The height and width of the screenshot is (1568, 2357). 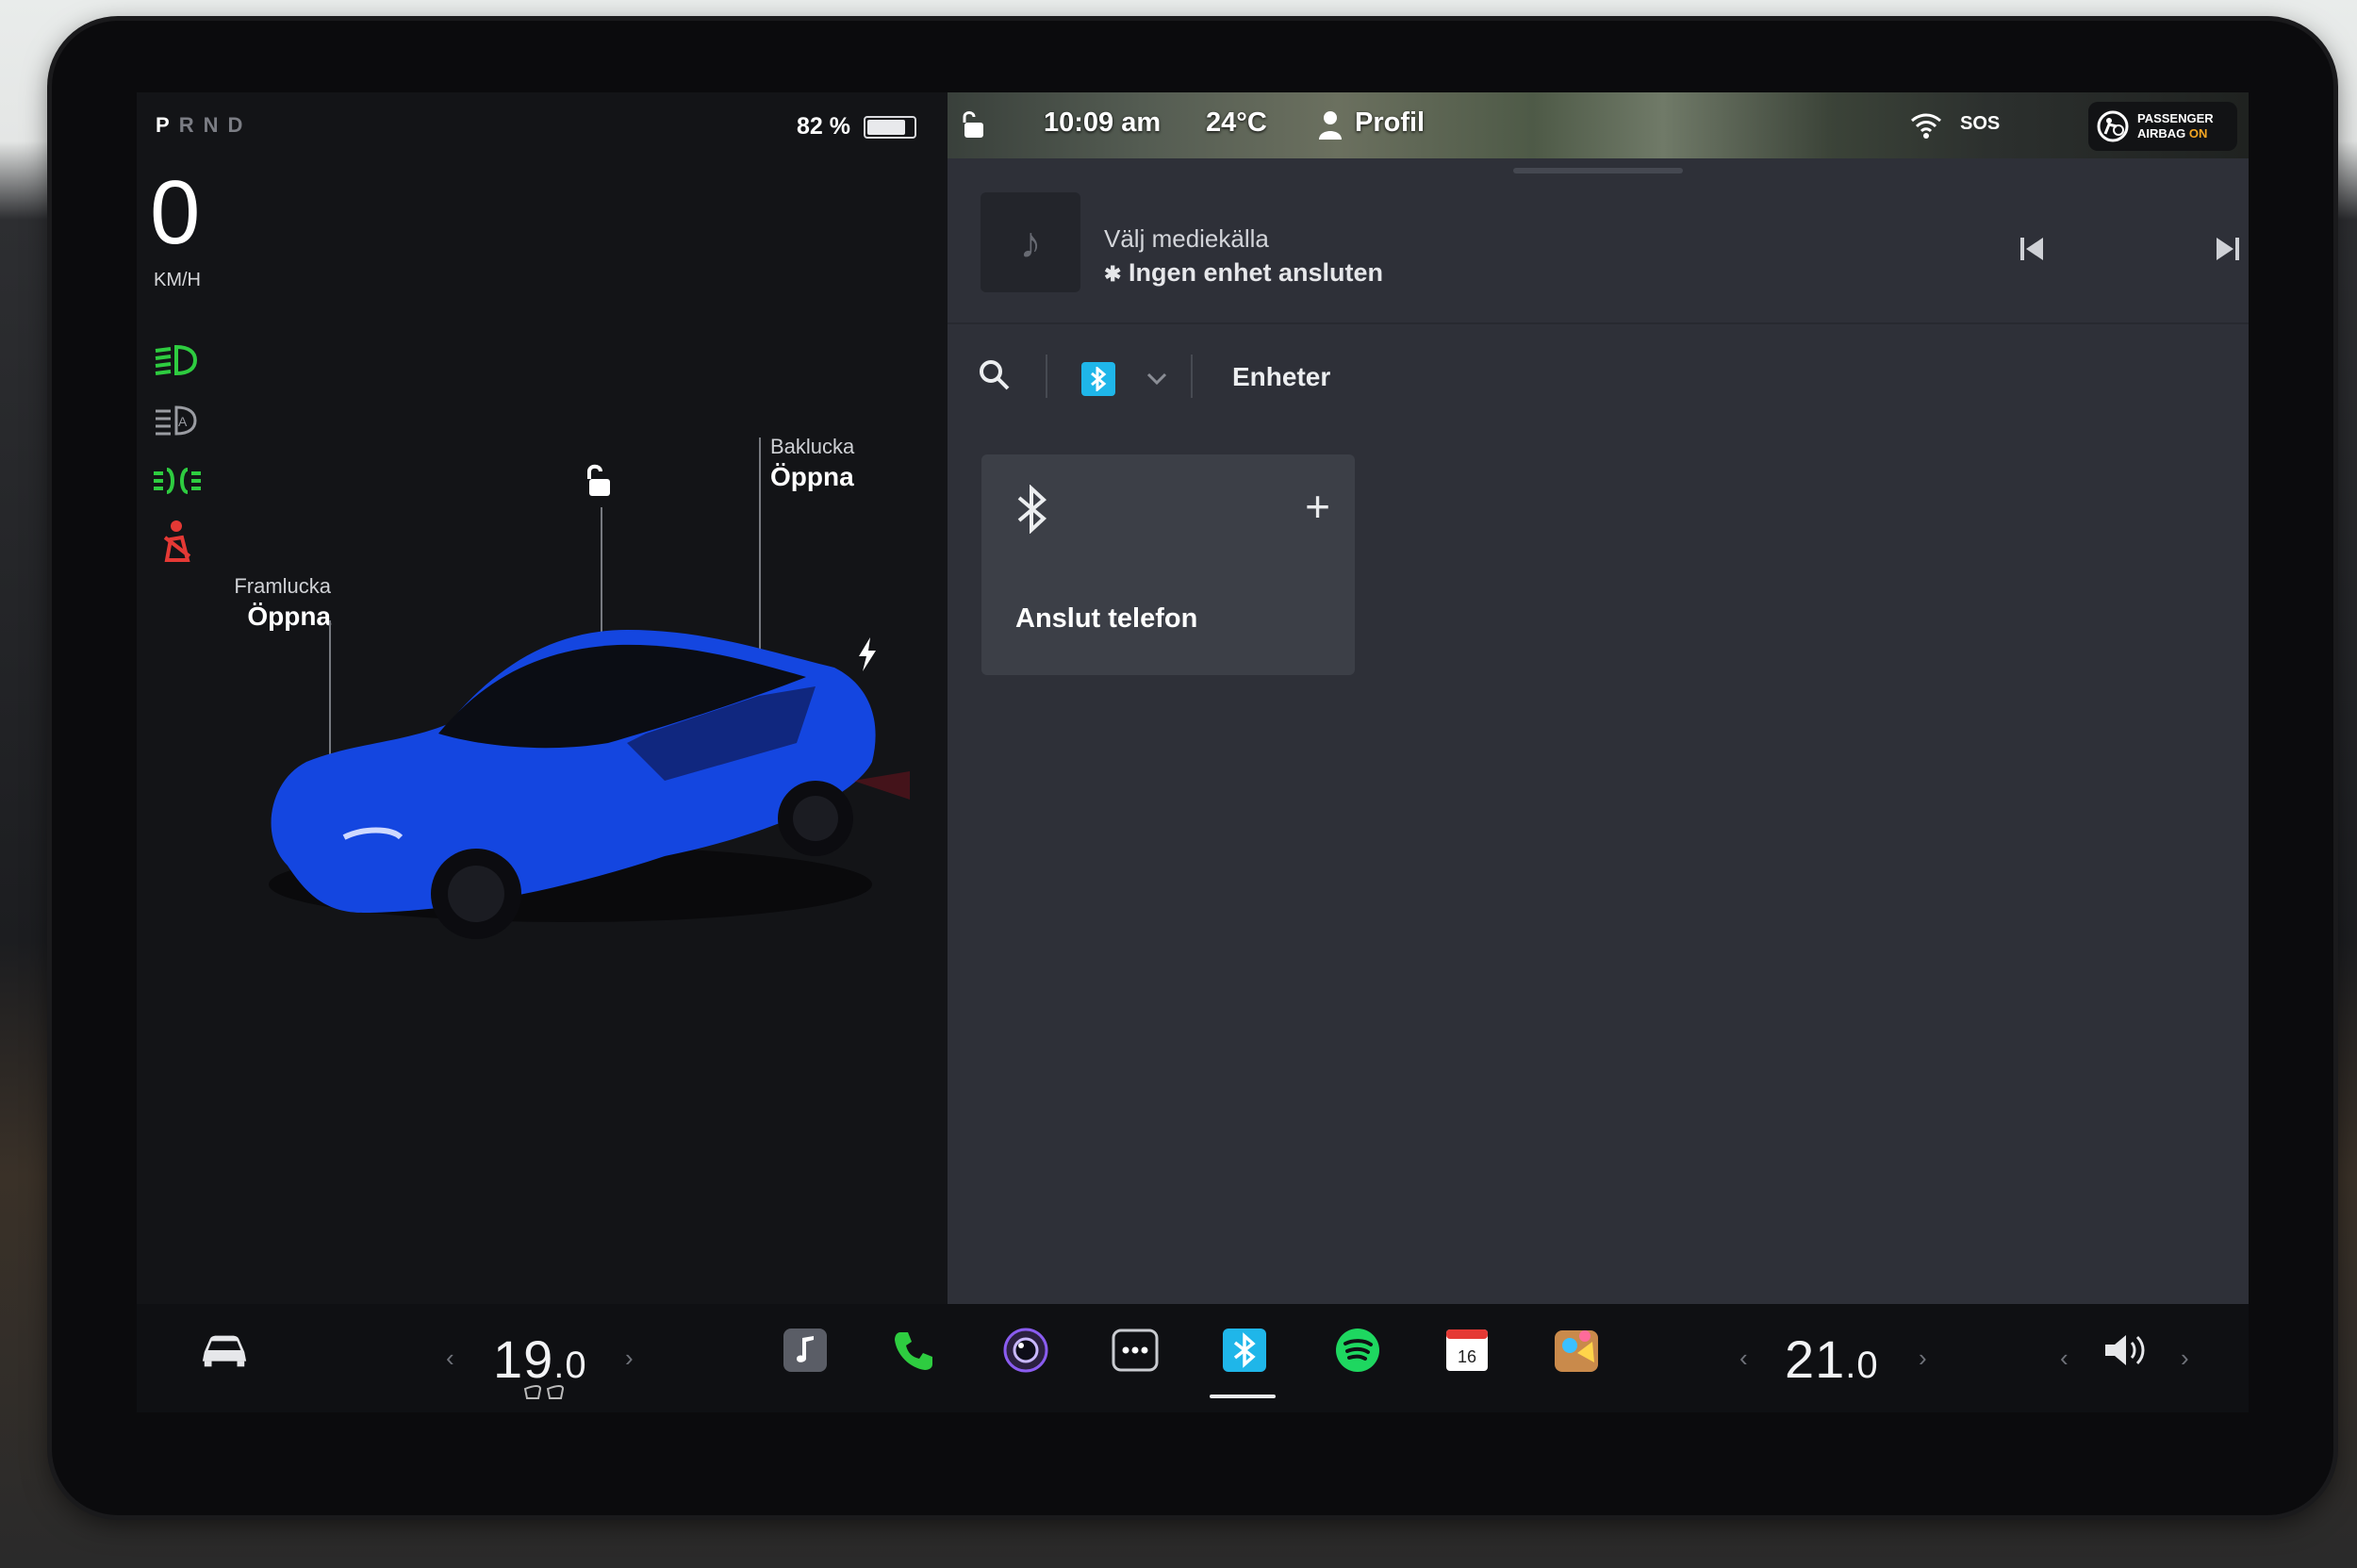 I want to click on gear-p: P, so click(x=167, y=125).